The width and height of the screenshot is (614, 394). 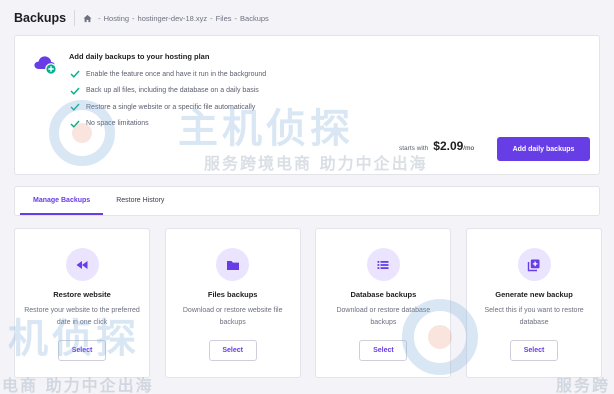 What do you see at coordinates (383, 294) in the screenshot?
I see `card-title: Database backups` at bounding box center [383, 294].